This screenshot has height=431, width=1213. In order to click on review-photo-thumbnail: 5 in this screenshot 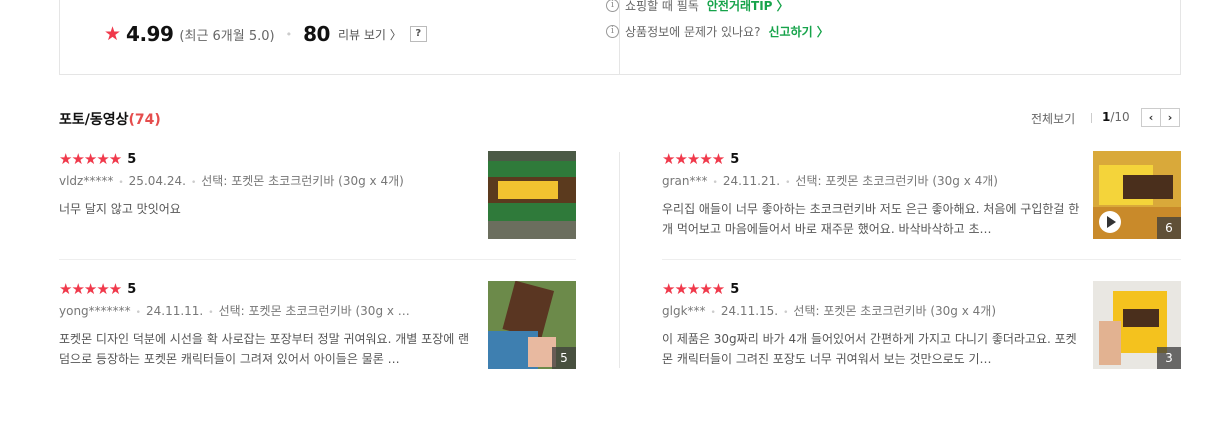, I will do `click(532, 325)`.